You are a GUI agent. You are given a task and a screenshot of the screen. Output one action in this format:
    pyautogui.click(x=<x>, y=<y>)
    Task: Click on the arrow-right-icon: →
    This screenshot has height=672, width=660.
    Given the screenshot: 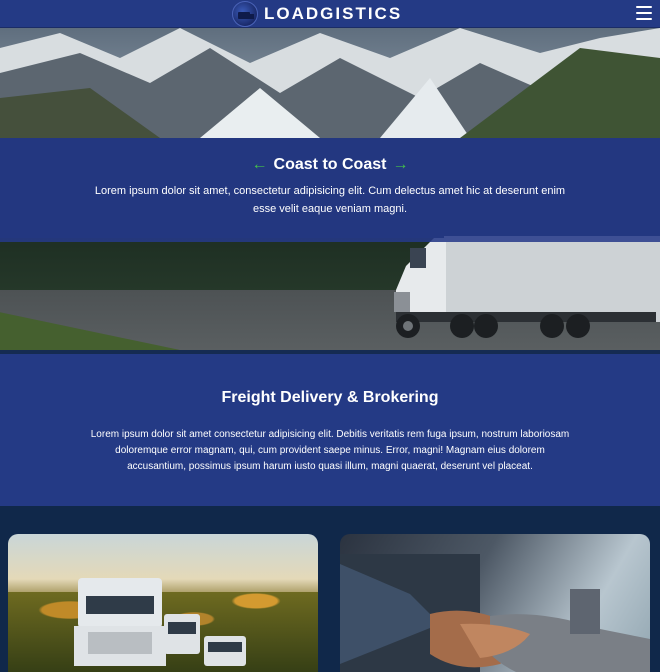 What is the action you would take?
    pyautogui.click(x=400, y=164)
    